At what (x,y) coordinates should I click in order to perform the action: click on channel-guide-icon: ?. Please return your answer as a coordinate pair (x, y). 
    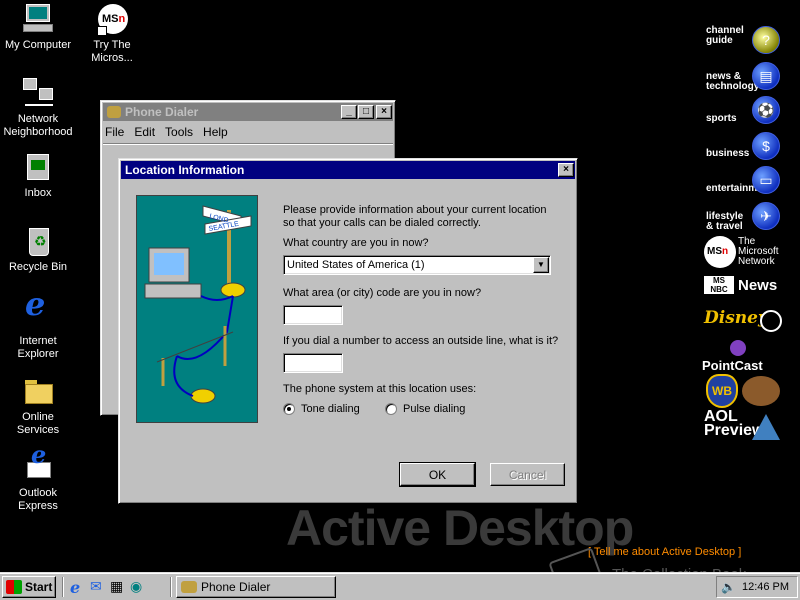
    Looking at the image, I should click on (766, 40).